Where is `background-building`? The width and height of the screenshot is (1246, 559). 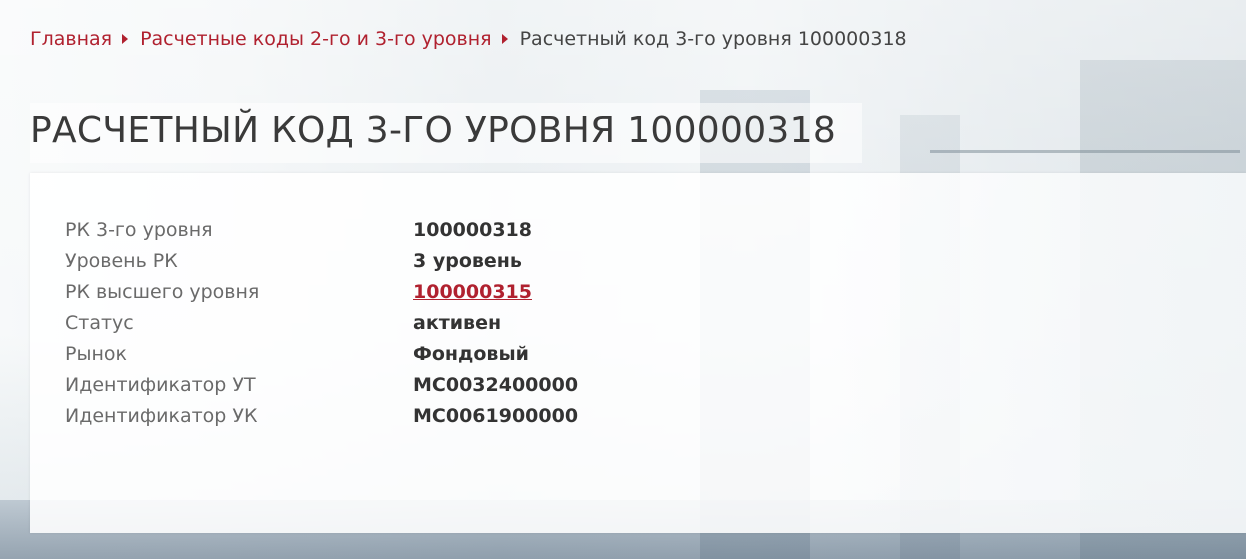
background-building is located at coordinates (1085, 151).